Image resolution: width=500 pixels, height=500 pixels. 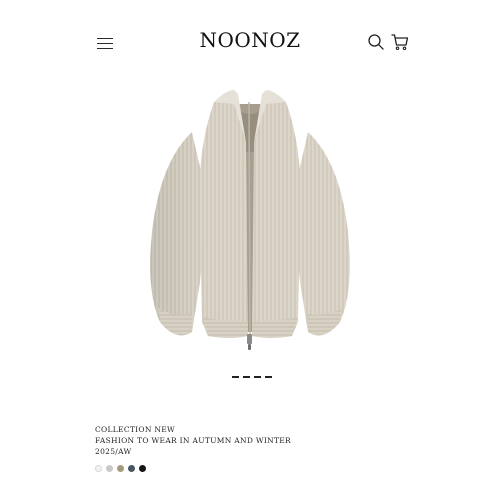 What do you see at coordinates (193, 440) in the screenshot?
I see `product-tagline: FASHION TO WEAR IN AUTUMN AND WINTER` at bounding box center [193, 440].